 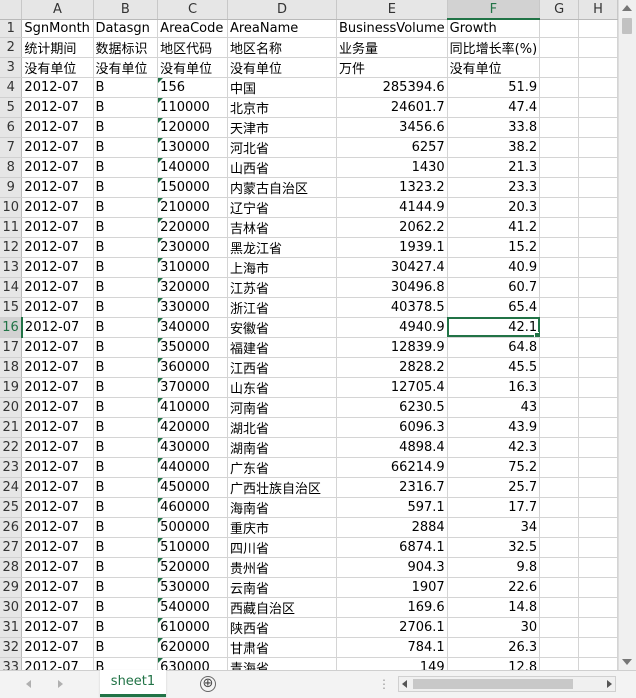 I want to click on row-header: 17, so click(x=11, y=347).